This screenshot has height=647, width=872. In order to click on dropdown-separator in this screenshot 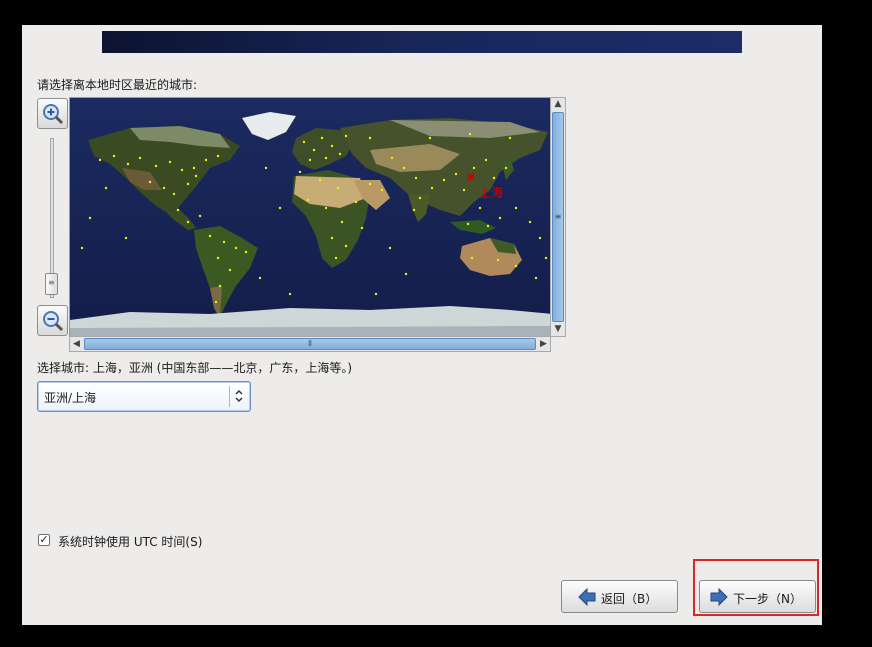, I will do `click(229, 396)`.